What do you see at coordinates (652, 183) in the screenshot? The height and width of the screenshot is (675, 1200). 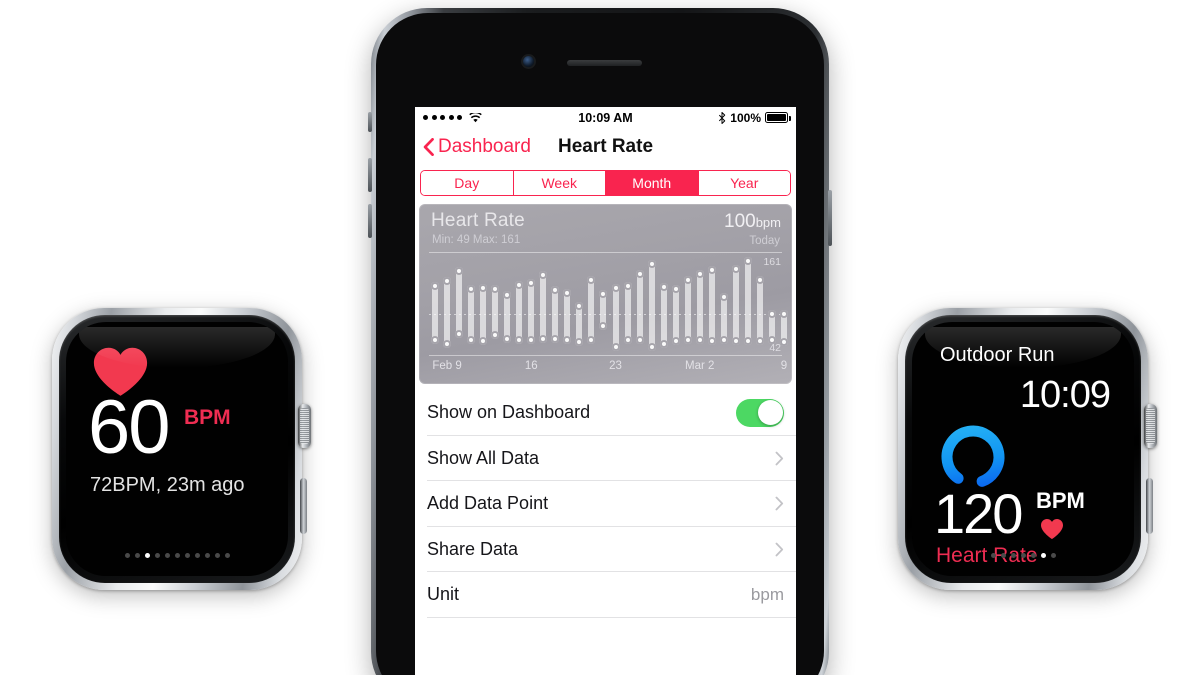 I see `tab-month: Month` at bounding box center [652, 183].